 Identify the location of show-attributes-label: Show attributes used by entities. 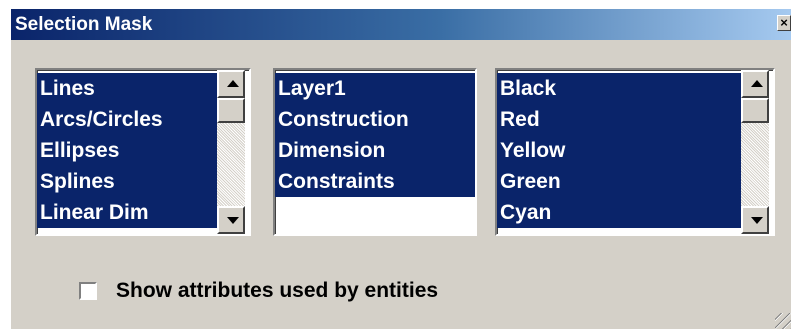
(277, 291).